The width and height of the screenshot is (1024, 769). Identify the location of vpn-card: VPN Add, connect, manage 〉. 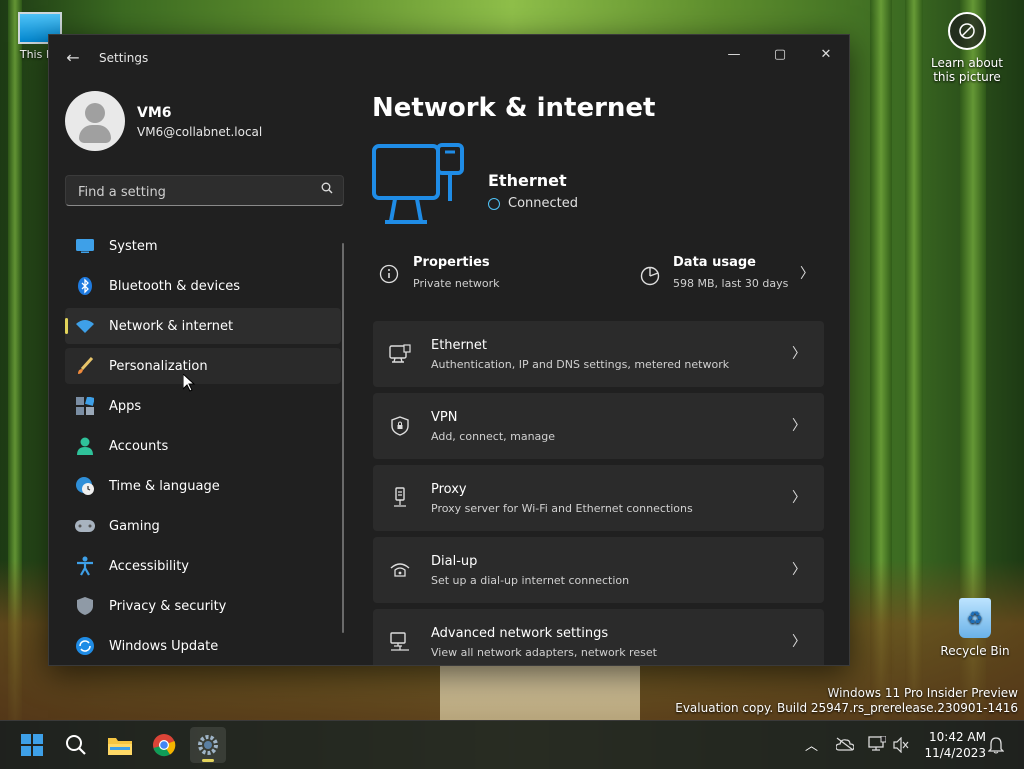
(598, 426).